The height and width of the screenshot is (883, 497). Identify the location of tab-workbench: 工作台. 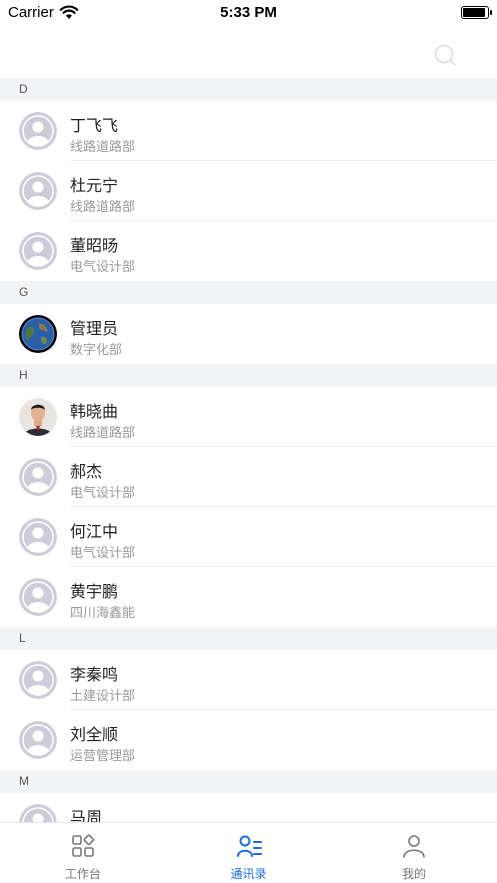
(83, 853).